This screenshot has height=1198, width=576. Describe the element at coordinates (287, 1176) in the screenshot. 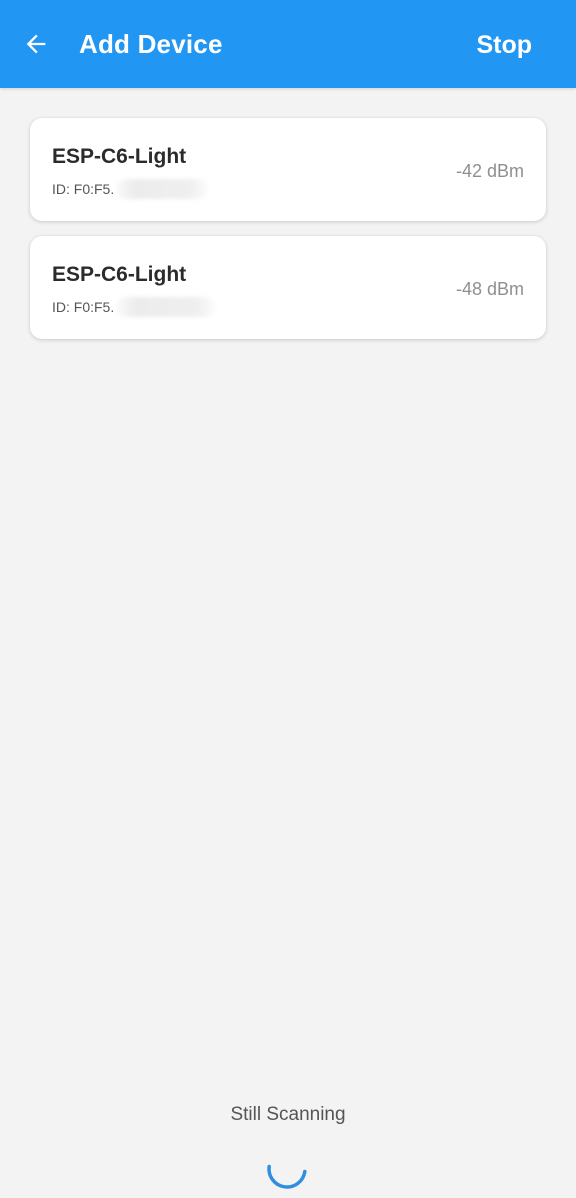

I see `loading-spinner-icon` at that location.